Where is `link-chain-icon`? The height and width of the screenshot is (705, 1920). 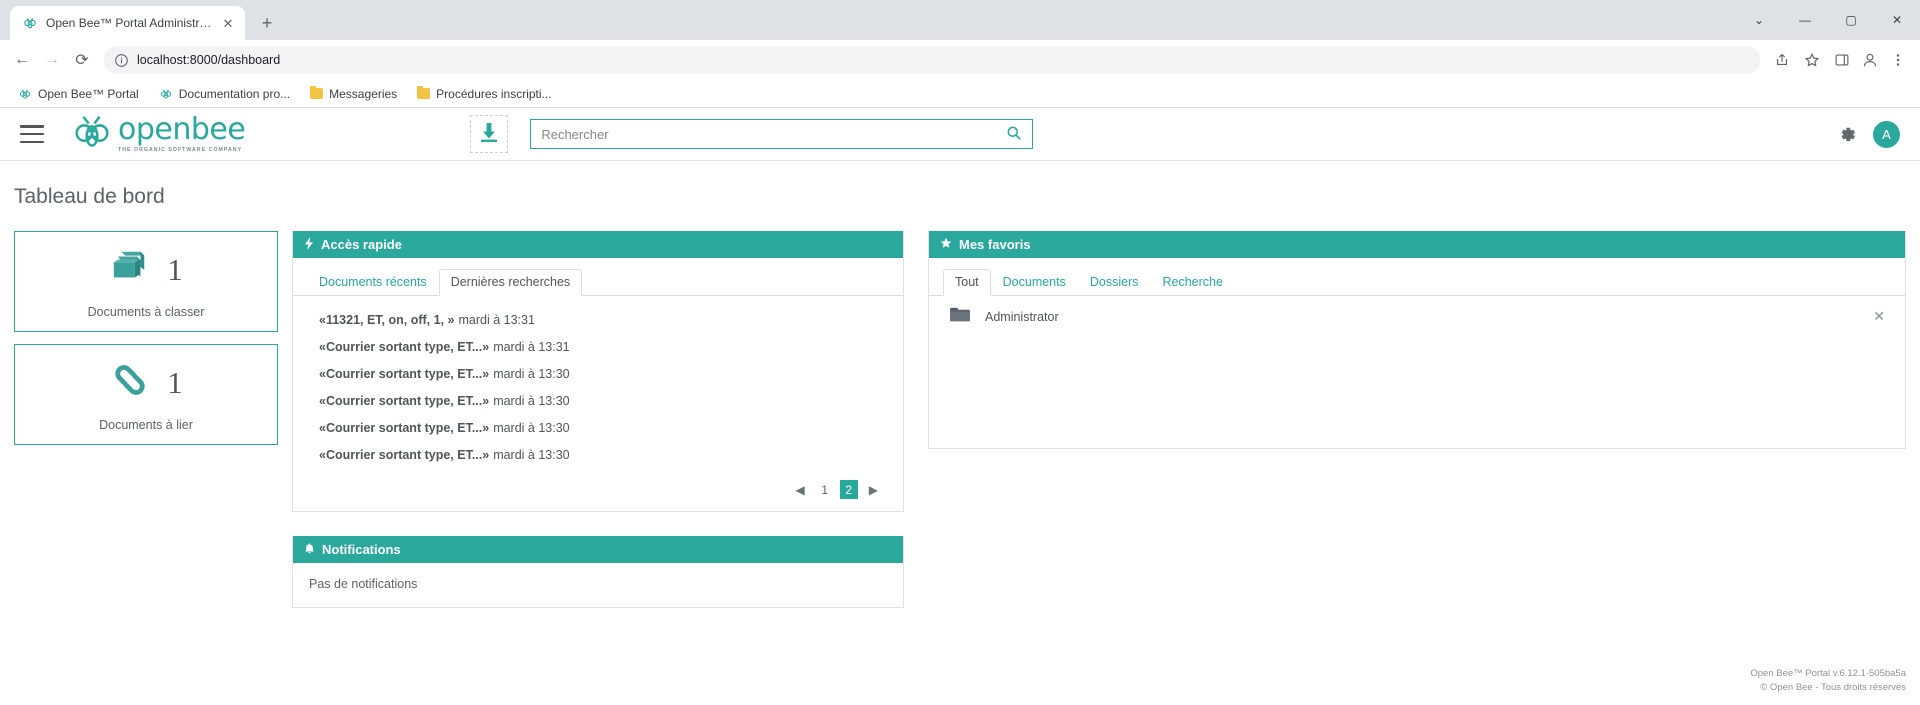 link-chain-icon is located at coordinates (130, 382).